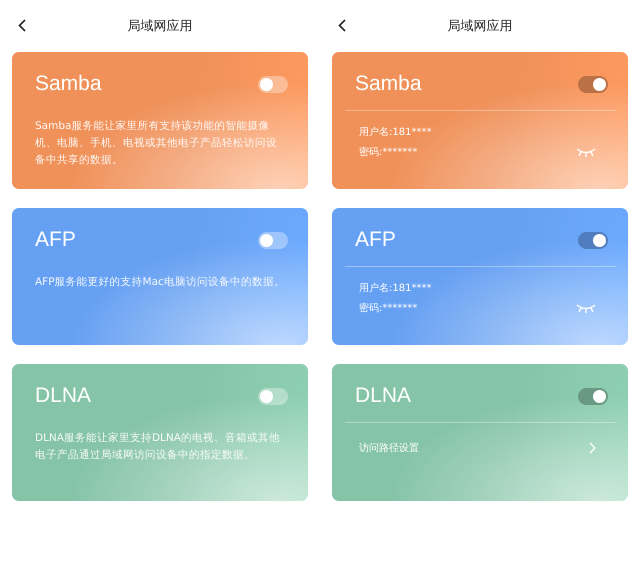 Image resolution: width=640 pixels, height=563 pixels. Describe the element at coordinates (160, 282) in the screenshot. I see `service-description: AFP服务能更好的支持Mac电脑访问设备中的数据。` at that location.